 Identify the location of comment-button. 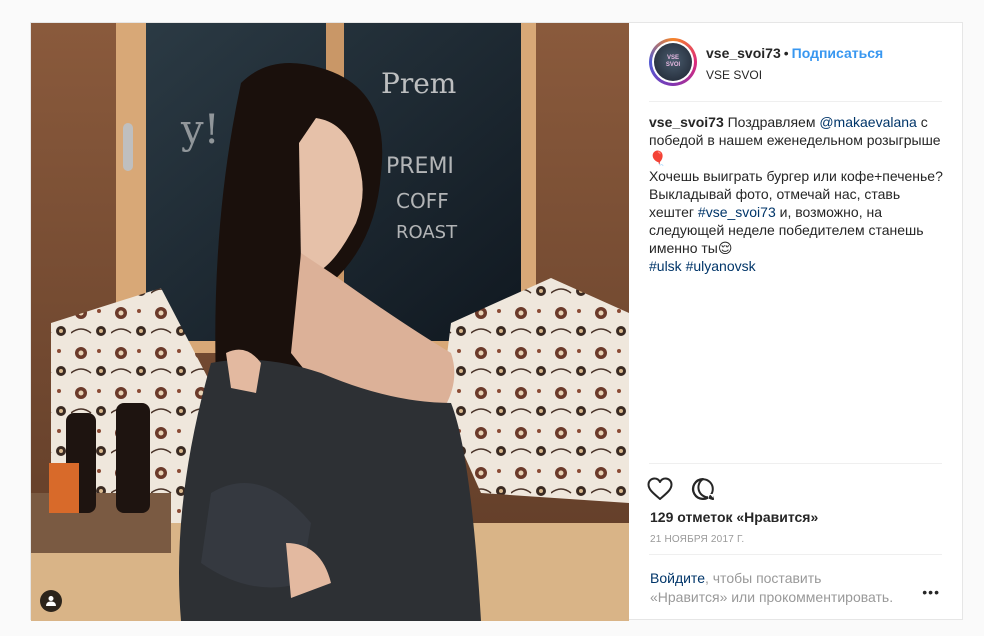
(706, 489).